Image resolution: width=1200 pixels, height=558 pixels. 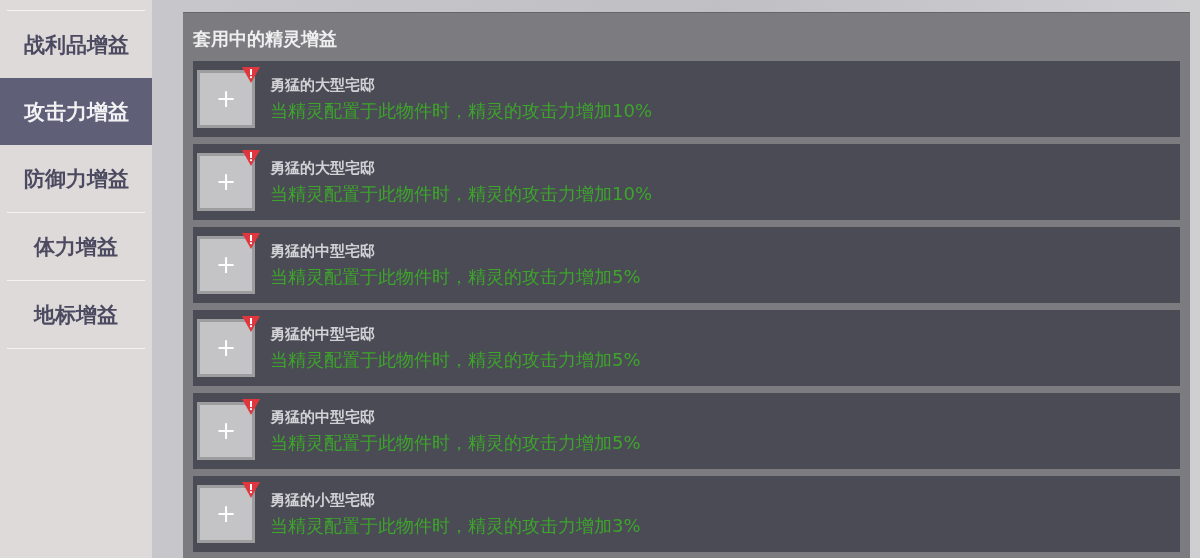 What do you see at coordinates (76, 178) in the screenshot?
I see `sidebar-tab: 防御力增益` at bounding box center [76, 178].